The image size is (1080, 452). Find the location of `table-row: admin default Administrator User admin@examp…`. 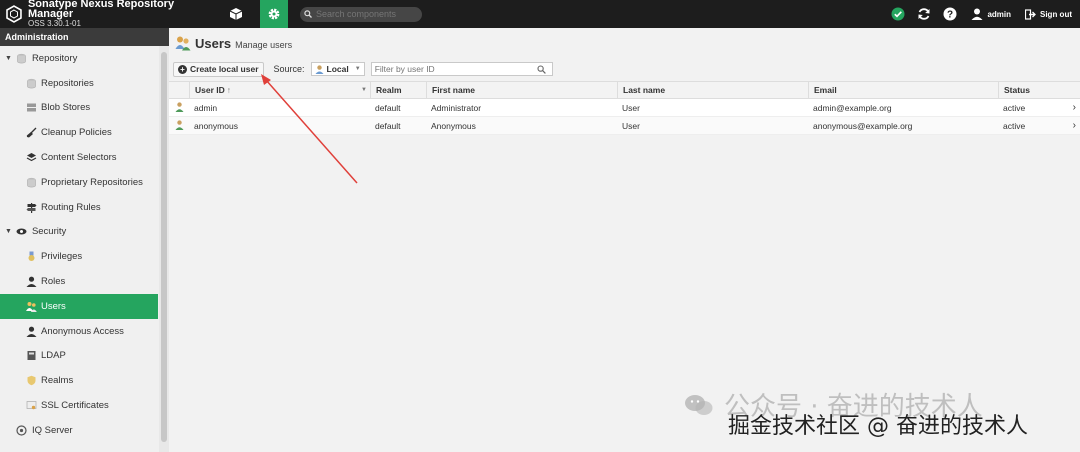

table-row: admin default Administrator User admin@examp… is located at coordinates (624, 108).